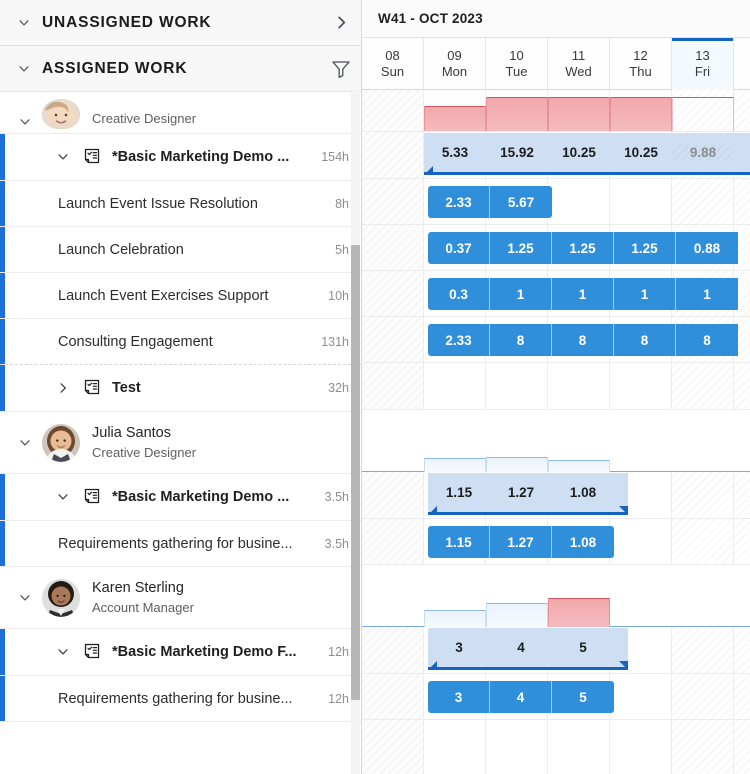 The width and height of the screenshot is (750, 774). I want to click on summary-value-tue: 1.27, so click(521, 492).